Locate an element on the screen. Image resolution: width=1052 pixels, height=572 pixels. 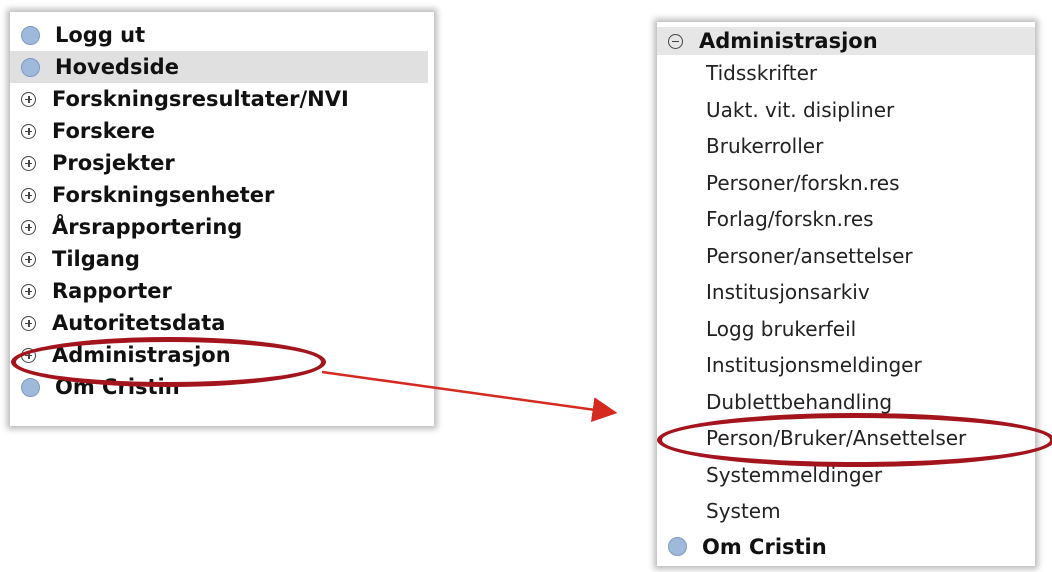
submenu-item-institusjonsarkiv: Institusjonsarkiv is located at coordinates (846, 292).